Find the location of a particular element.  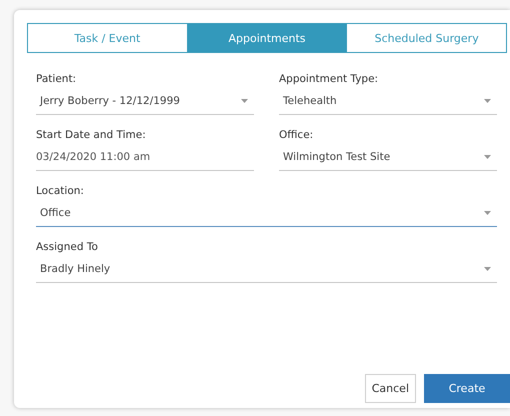

dropdown-field: Office is located at coordinates (266, 215).